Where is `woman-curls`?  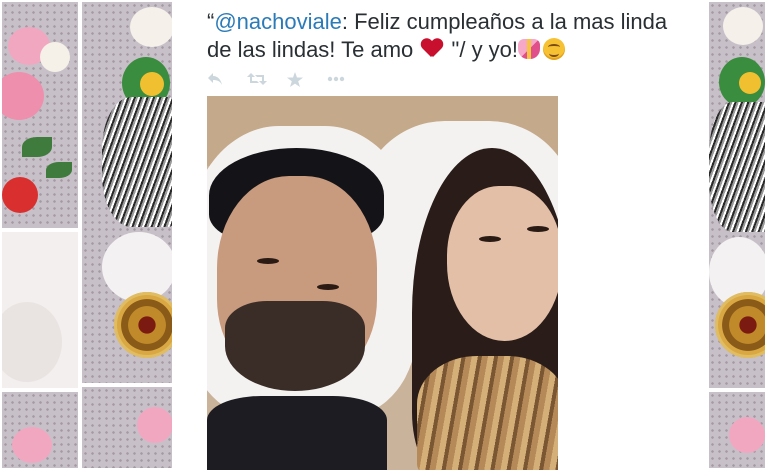 woman-curls is located at coordinates (487, 413).